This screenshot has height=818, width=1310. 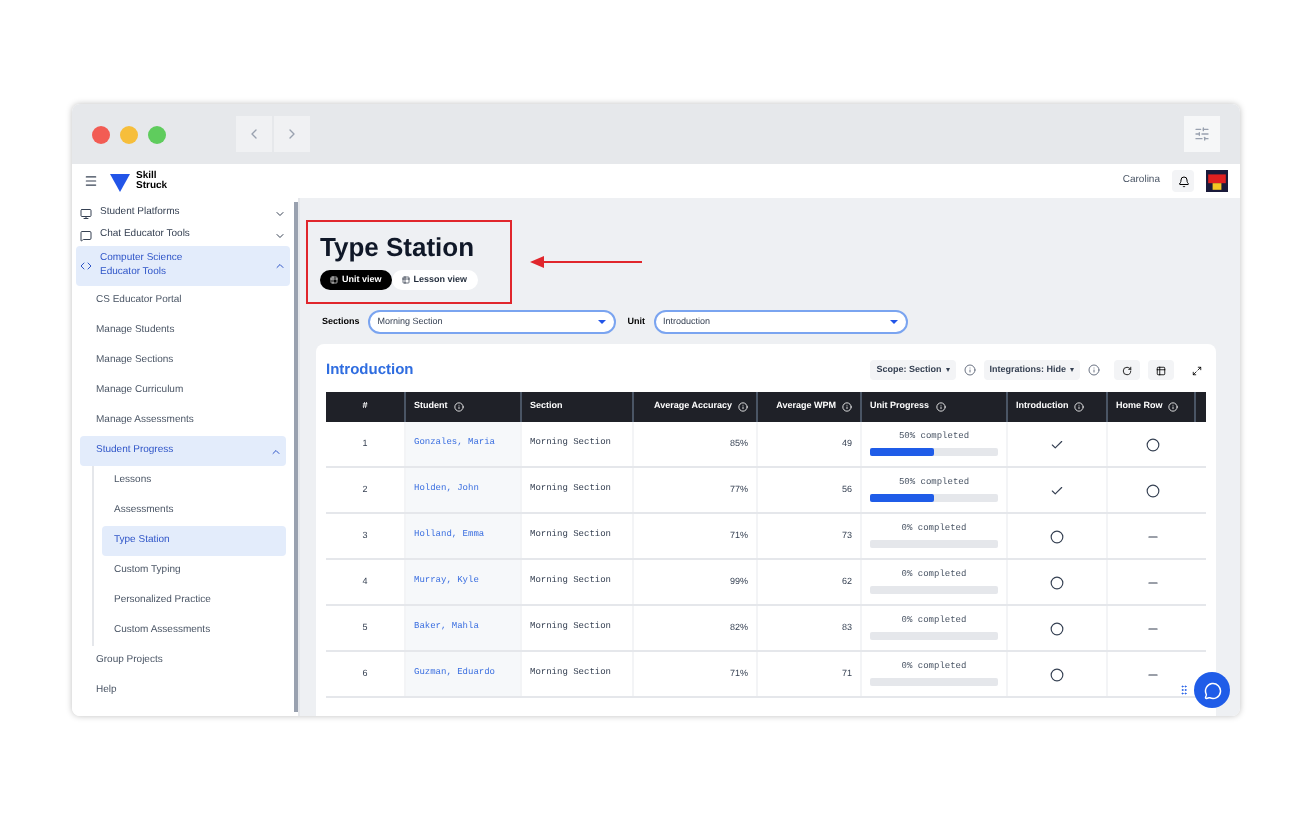 I want to click on notifications-button, so click(x=1183, y=181).